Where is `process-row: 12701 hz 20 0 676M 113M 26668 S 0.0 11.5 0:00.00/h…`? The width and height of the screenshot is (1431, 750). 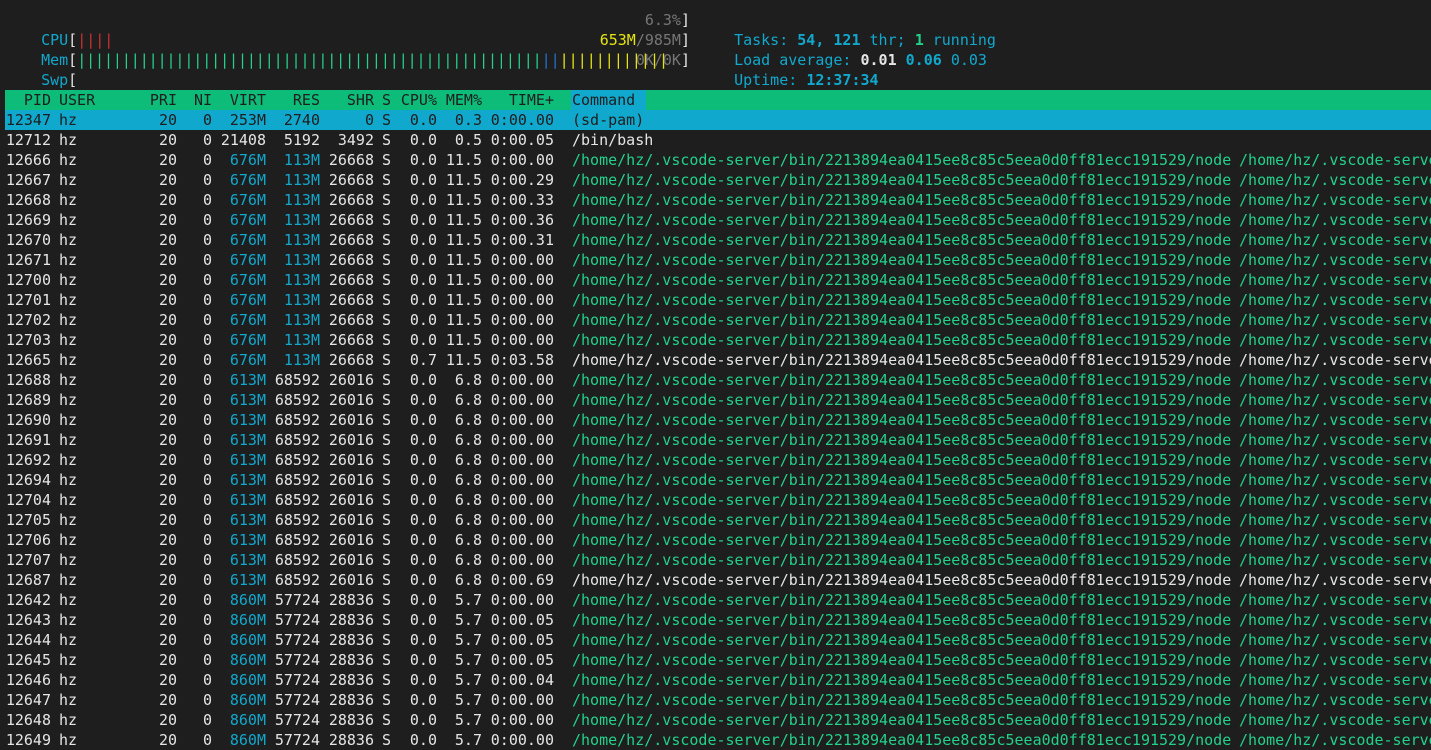 process-row: 12701 hz 20 0 676M 113M 26668 S 0.0 11.5 0:00.00/h… is located at coordinates (718, 300).